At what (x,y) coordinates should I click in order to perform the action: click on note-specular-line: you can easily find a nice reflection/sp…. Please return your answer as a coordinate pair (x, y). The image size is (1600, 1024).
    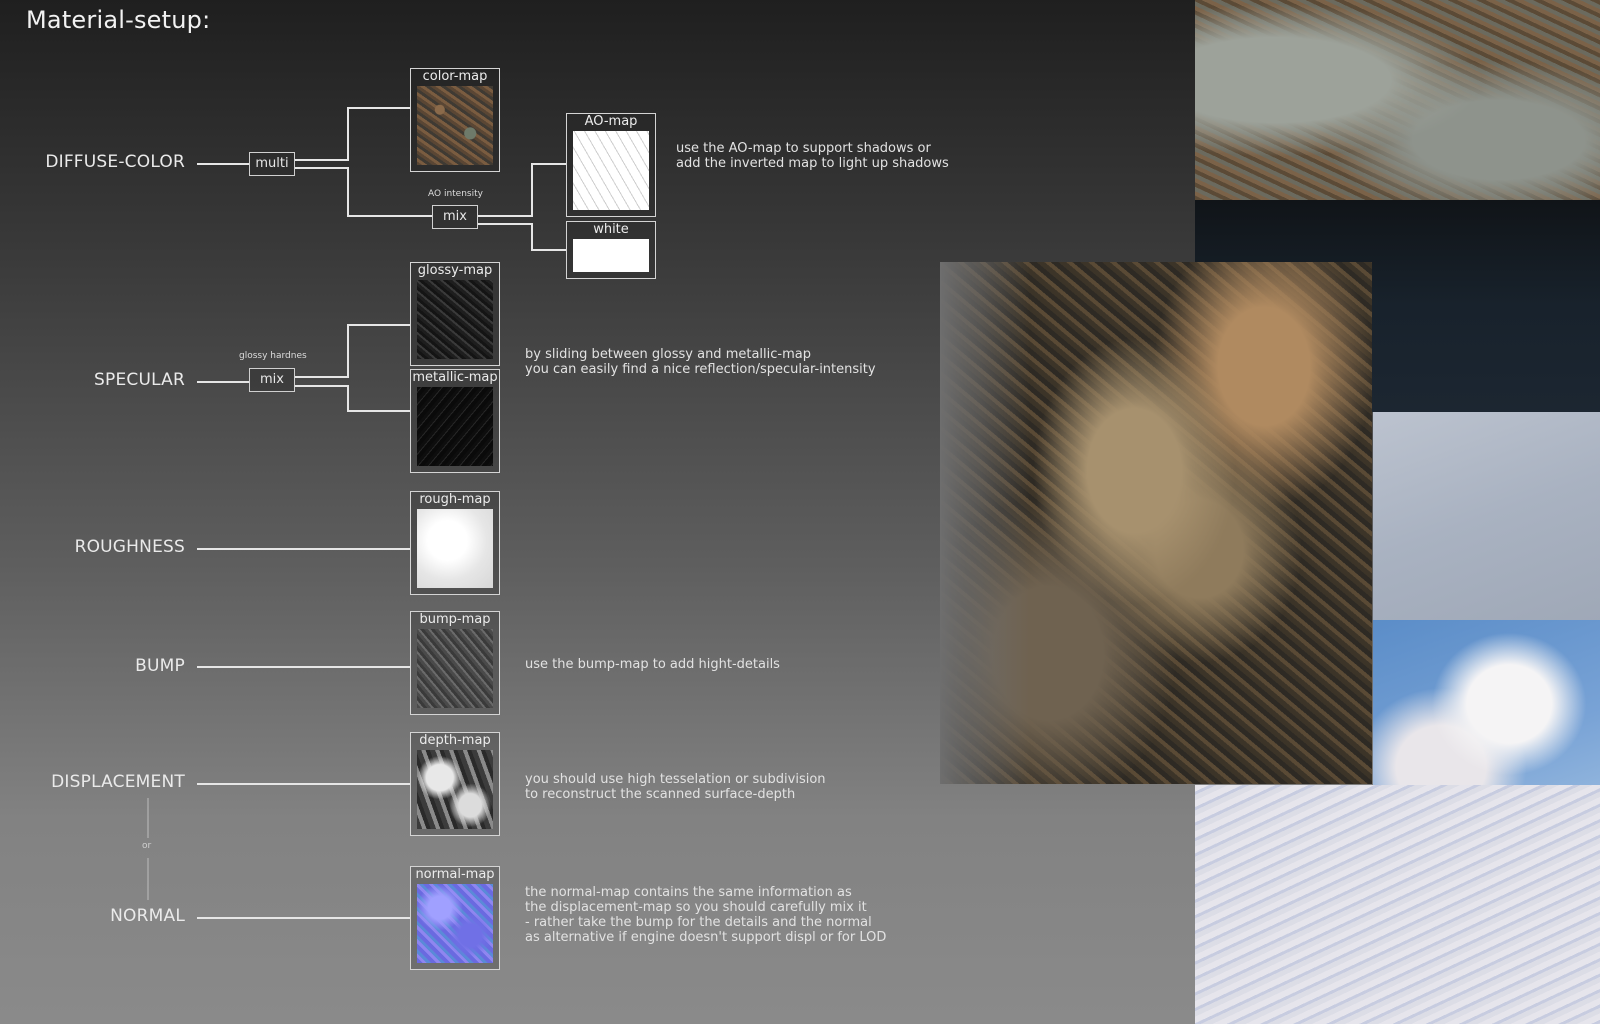
    Looking at the image, I should click on (700, 369).